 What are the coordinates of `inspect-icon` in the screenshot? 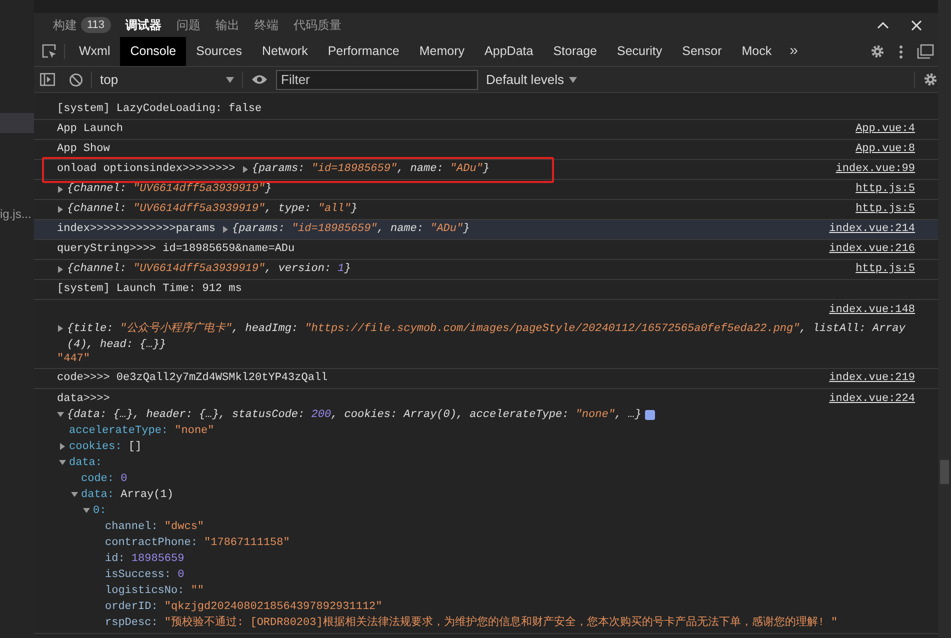 It's located at (49, 51).